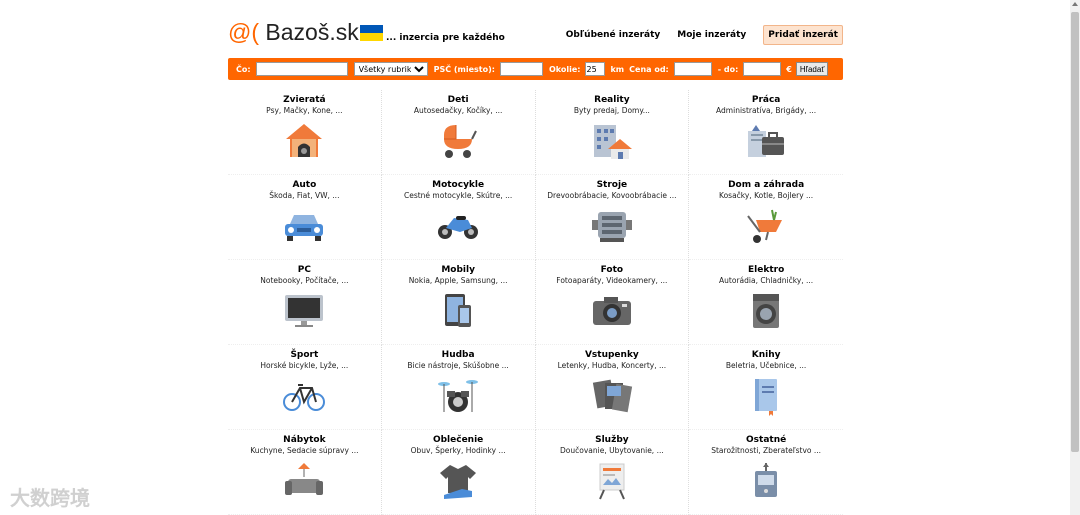  What do you see at coordinates (617, 69) in the screenshot?
I see `km-label: km` at bounding box center [617, 69].